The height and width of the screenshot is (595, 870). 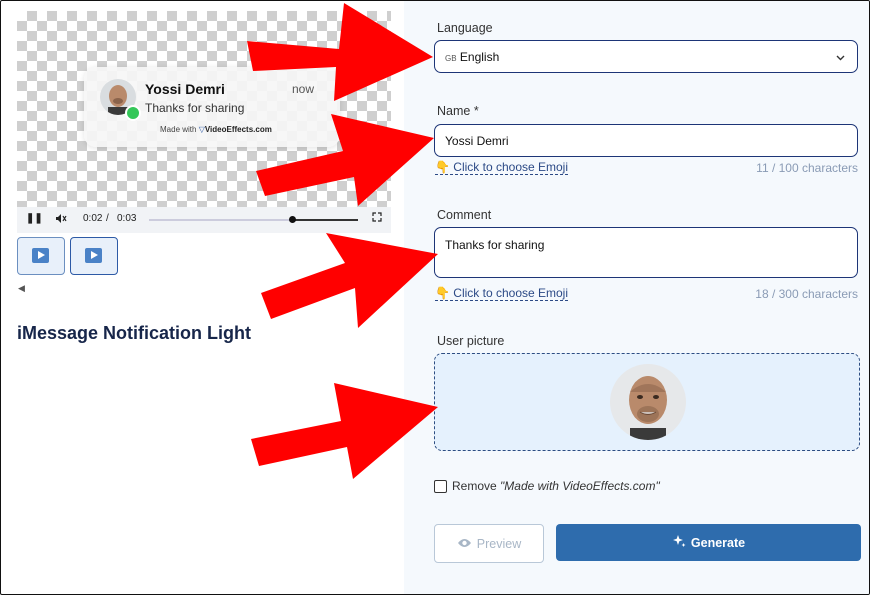 What do you see at coordinates (340, 52) in the screenshot?
I see `annotation-arrow-language` at bounding box center [340, 52].